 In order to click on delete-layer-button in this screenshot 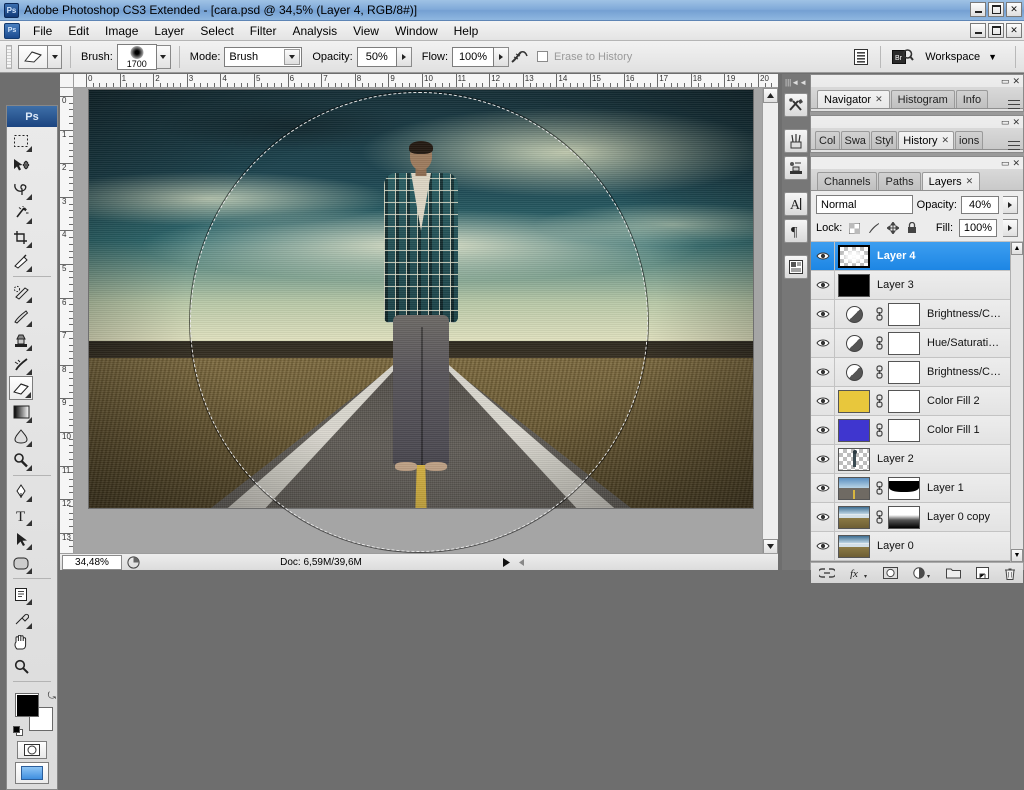, I will do `click(1010, 573)`.